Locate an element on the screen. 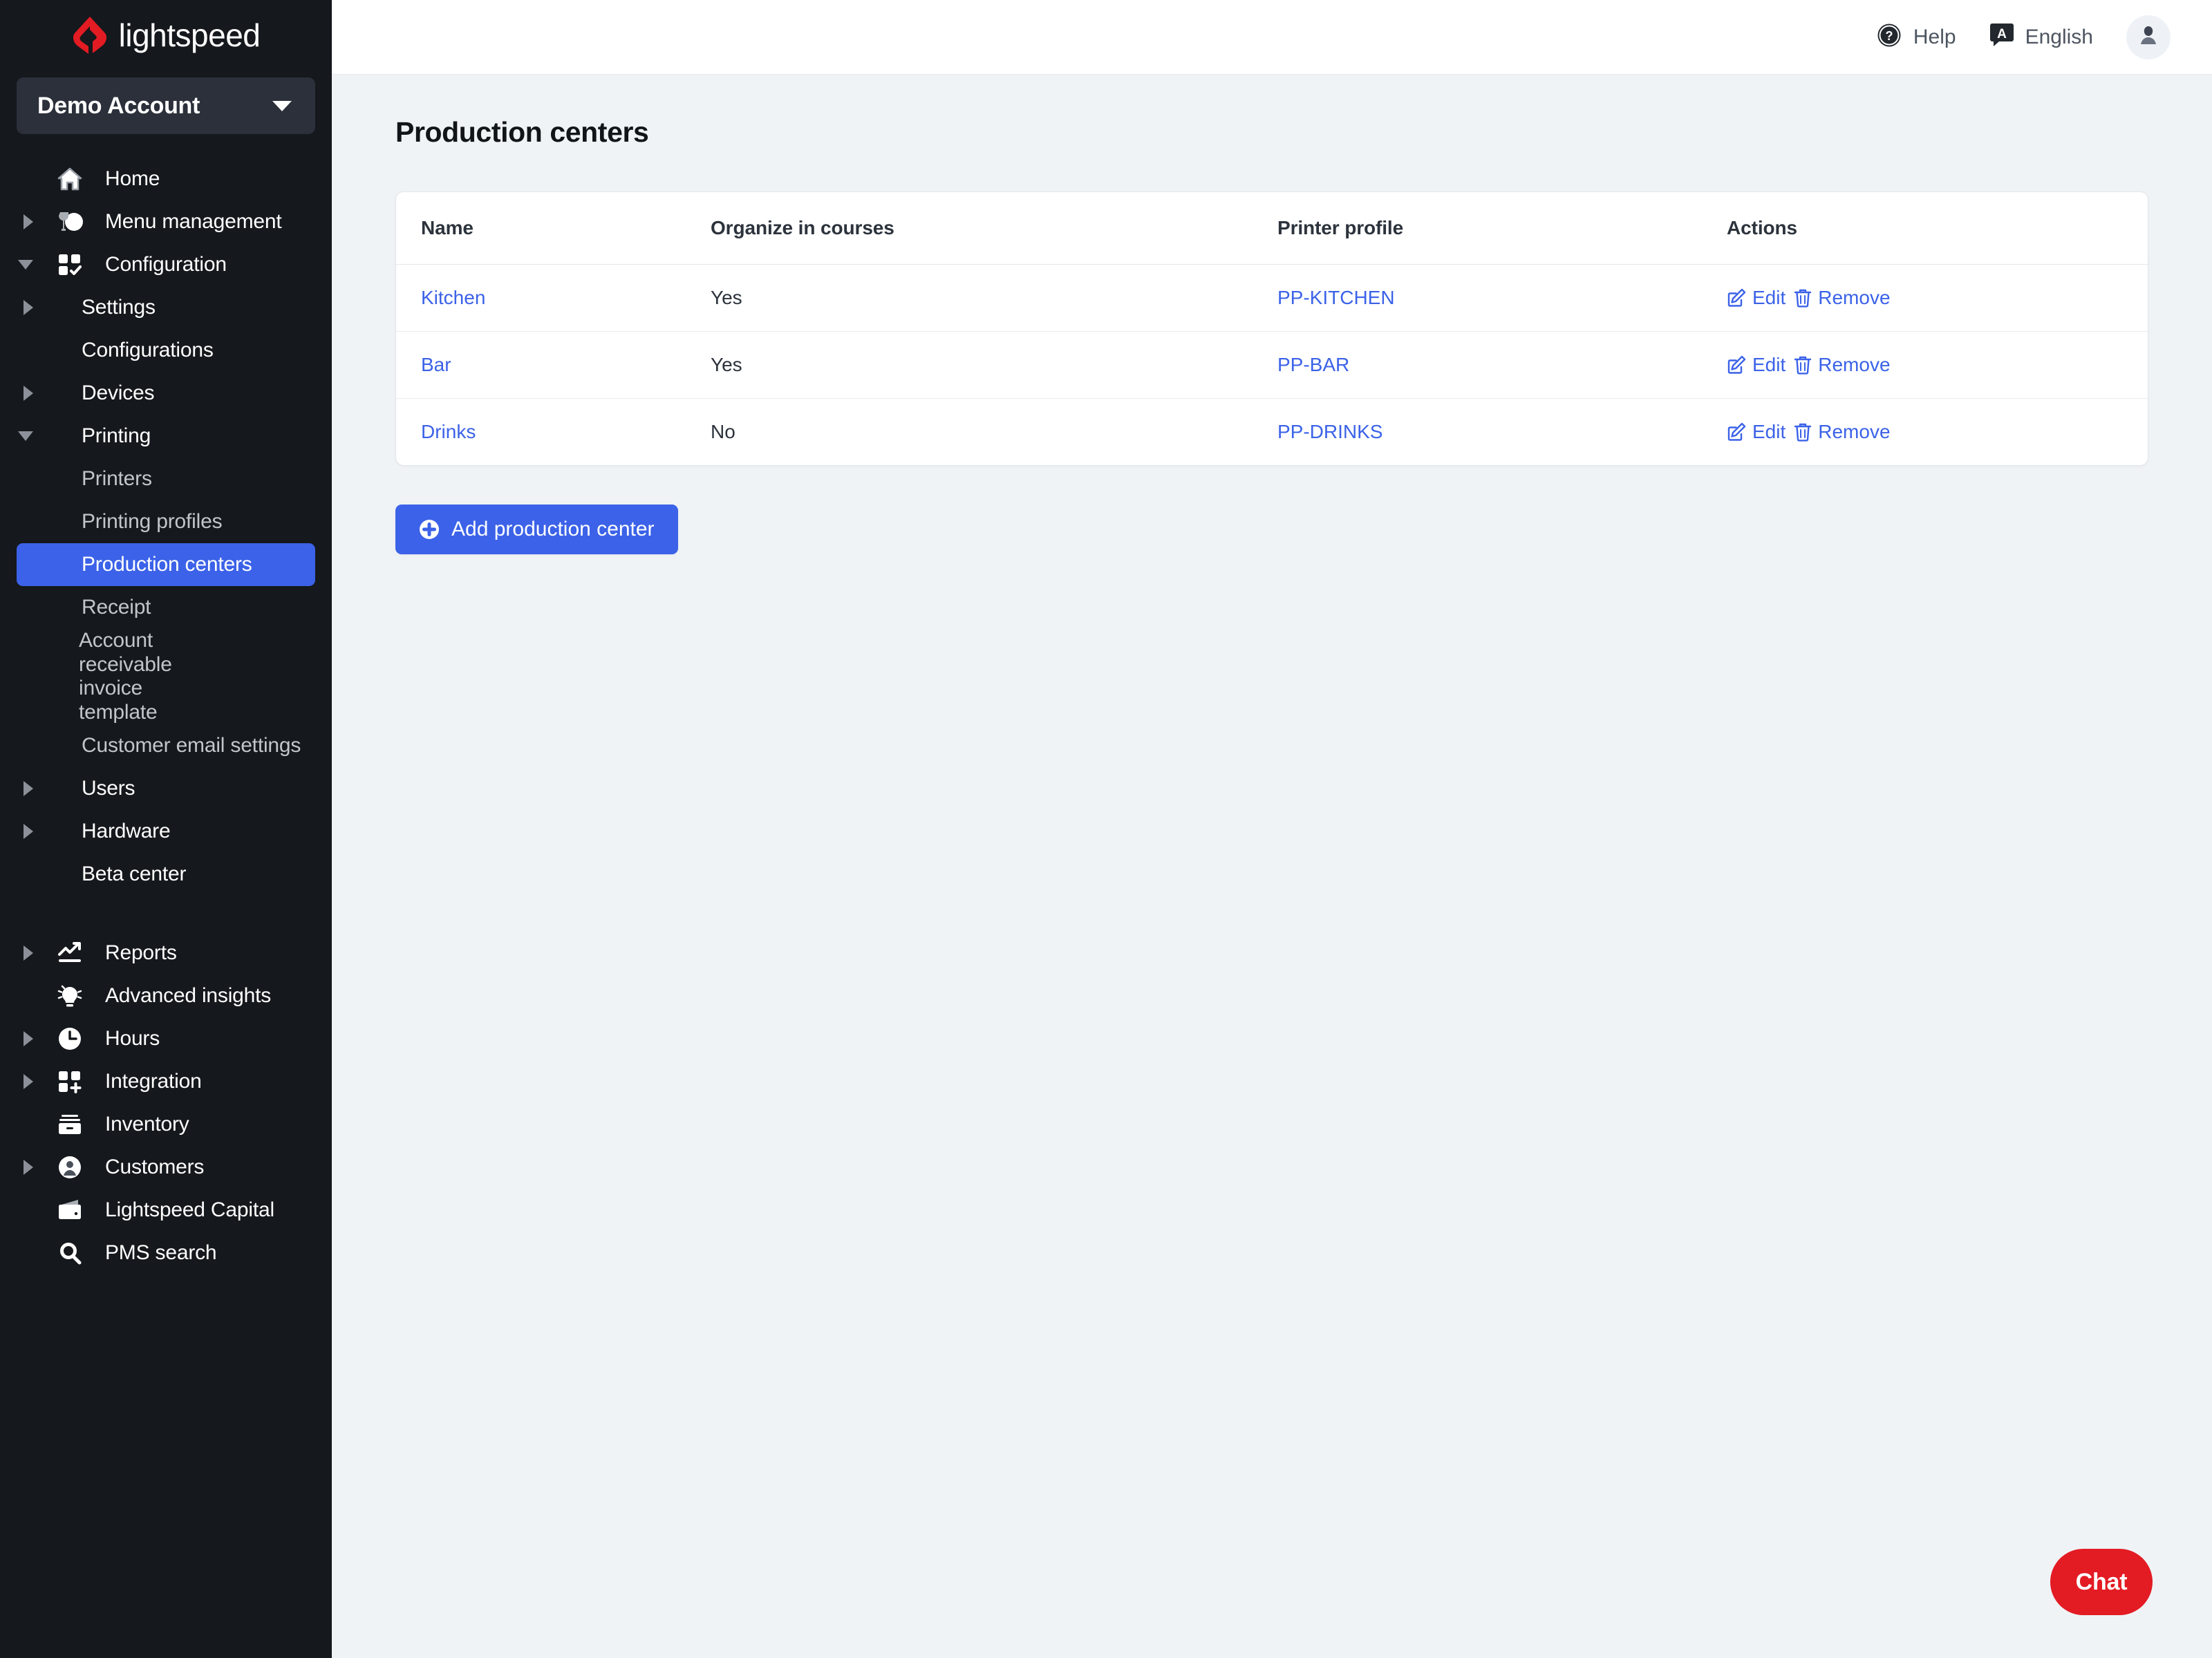 This screenshot has height=1658, width=2212. column-header-name: Name is located at coordinates (554, 228).